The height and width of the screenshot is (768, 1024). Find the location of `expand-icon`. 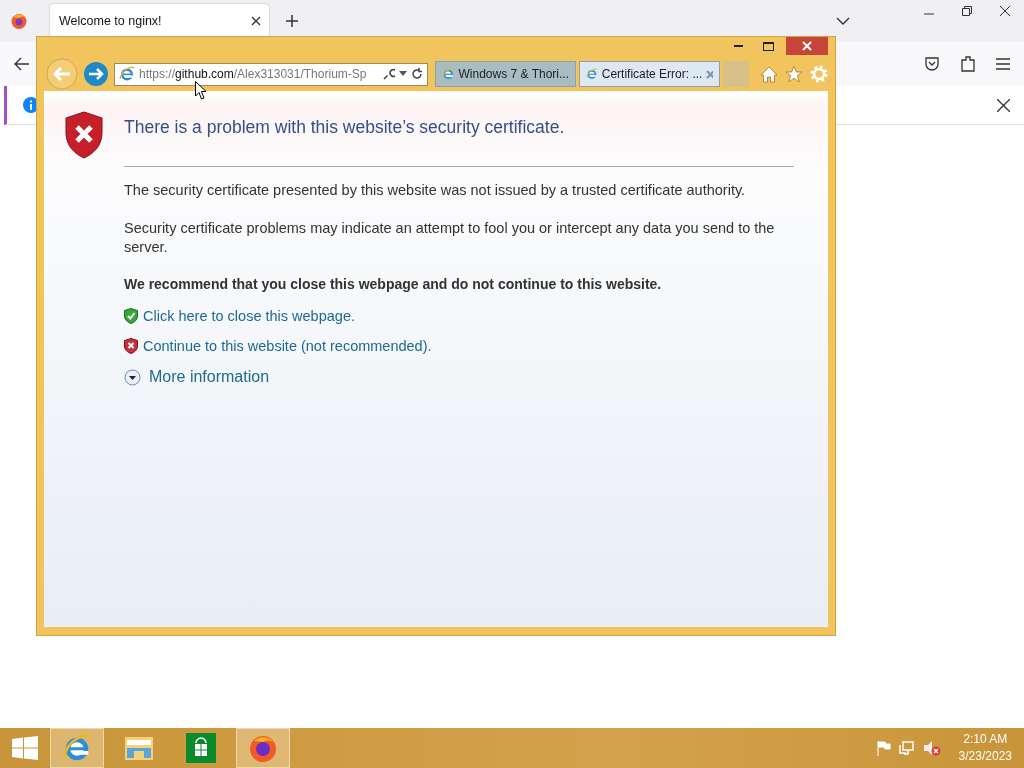

expand-icon is located at coordinates (132, 377).